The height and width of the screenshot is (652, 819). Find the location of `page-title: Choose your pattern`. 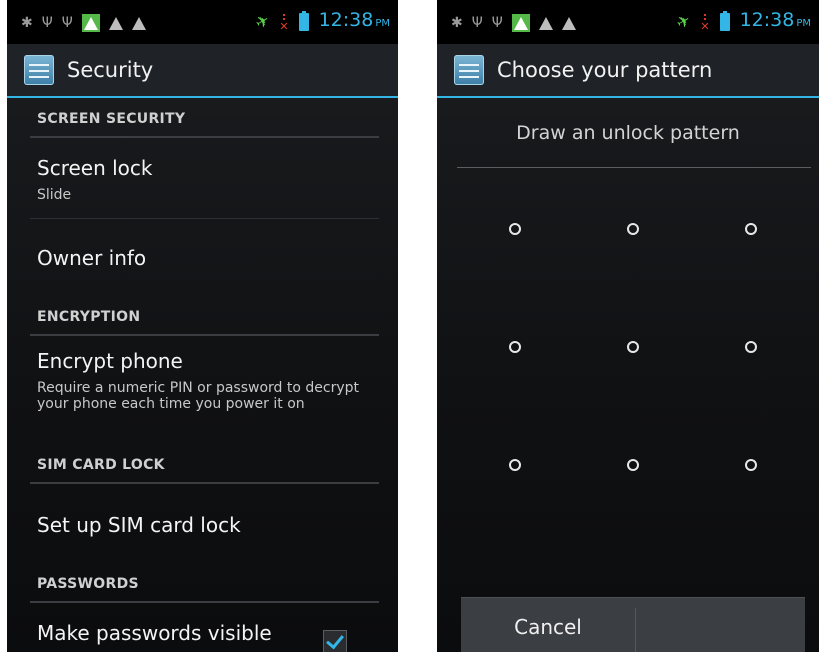

page-title: Choose your pattern is located at coordinates (605, 70).